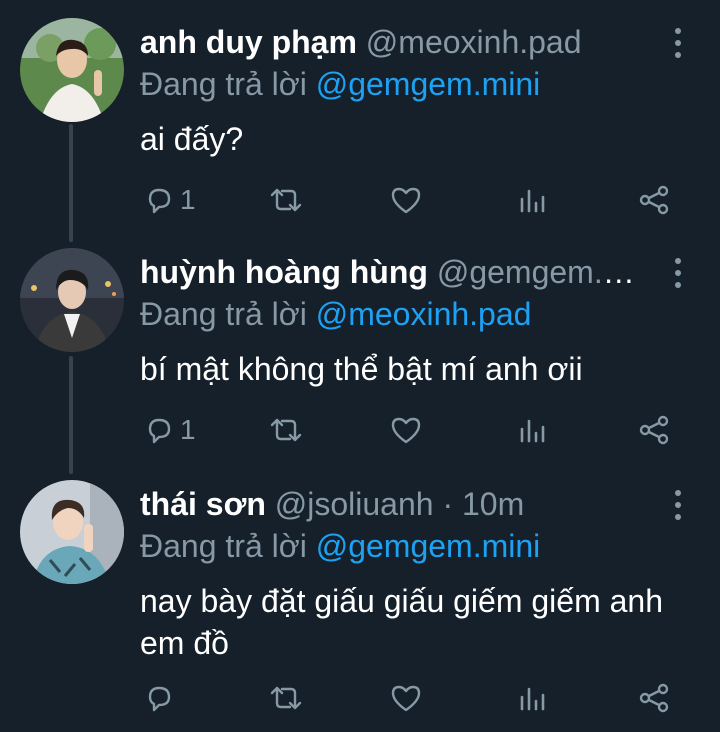  I want to click on author-handle: @meoxinh.pad, so click(474, 42).